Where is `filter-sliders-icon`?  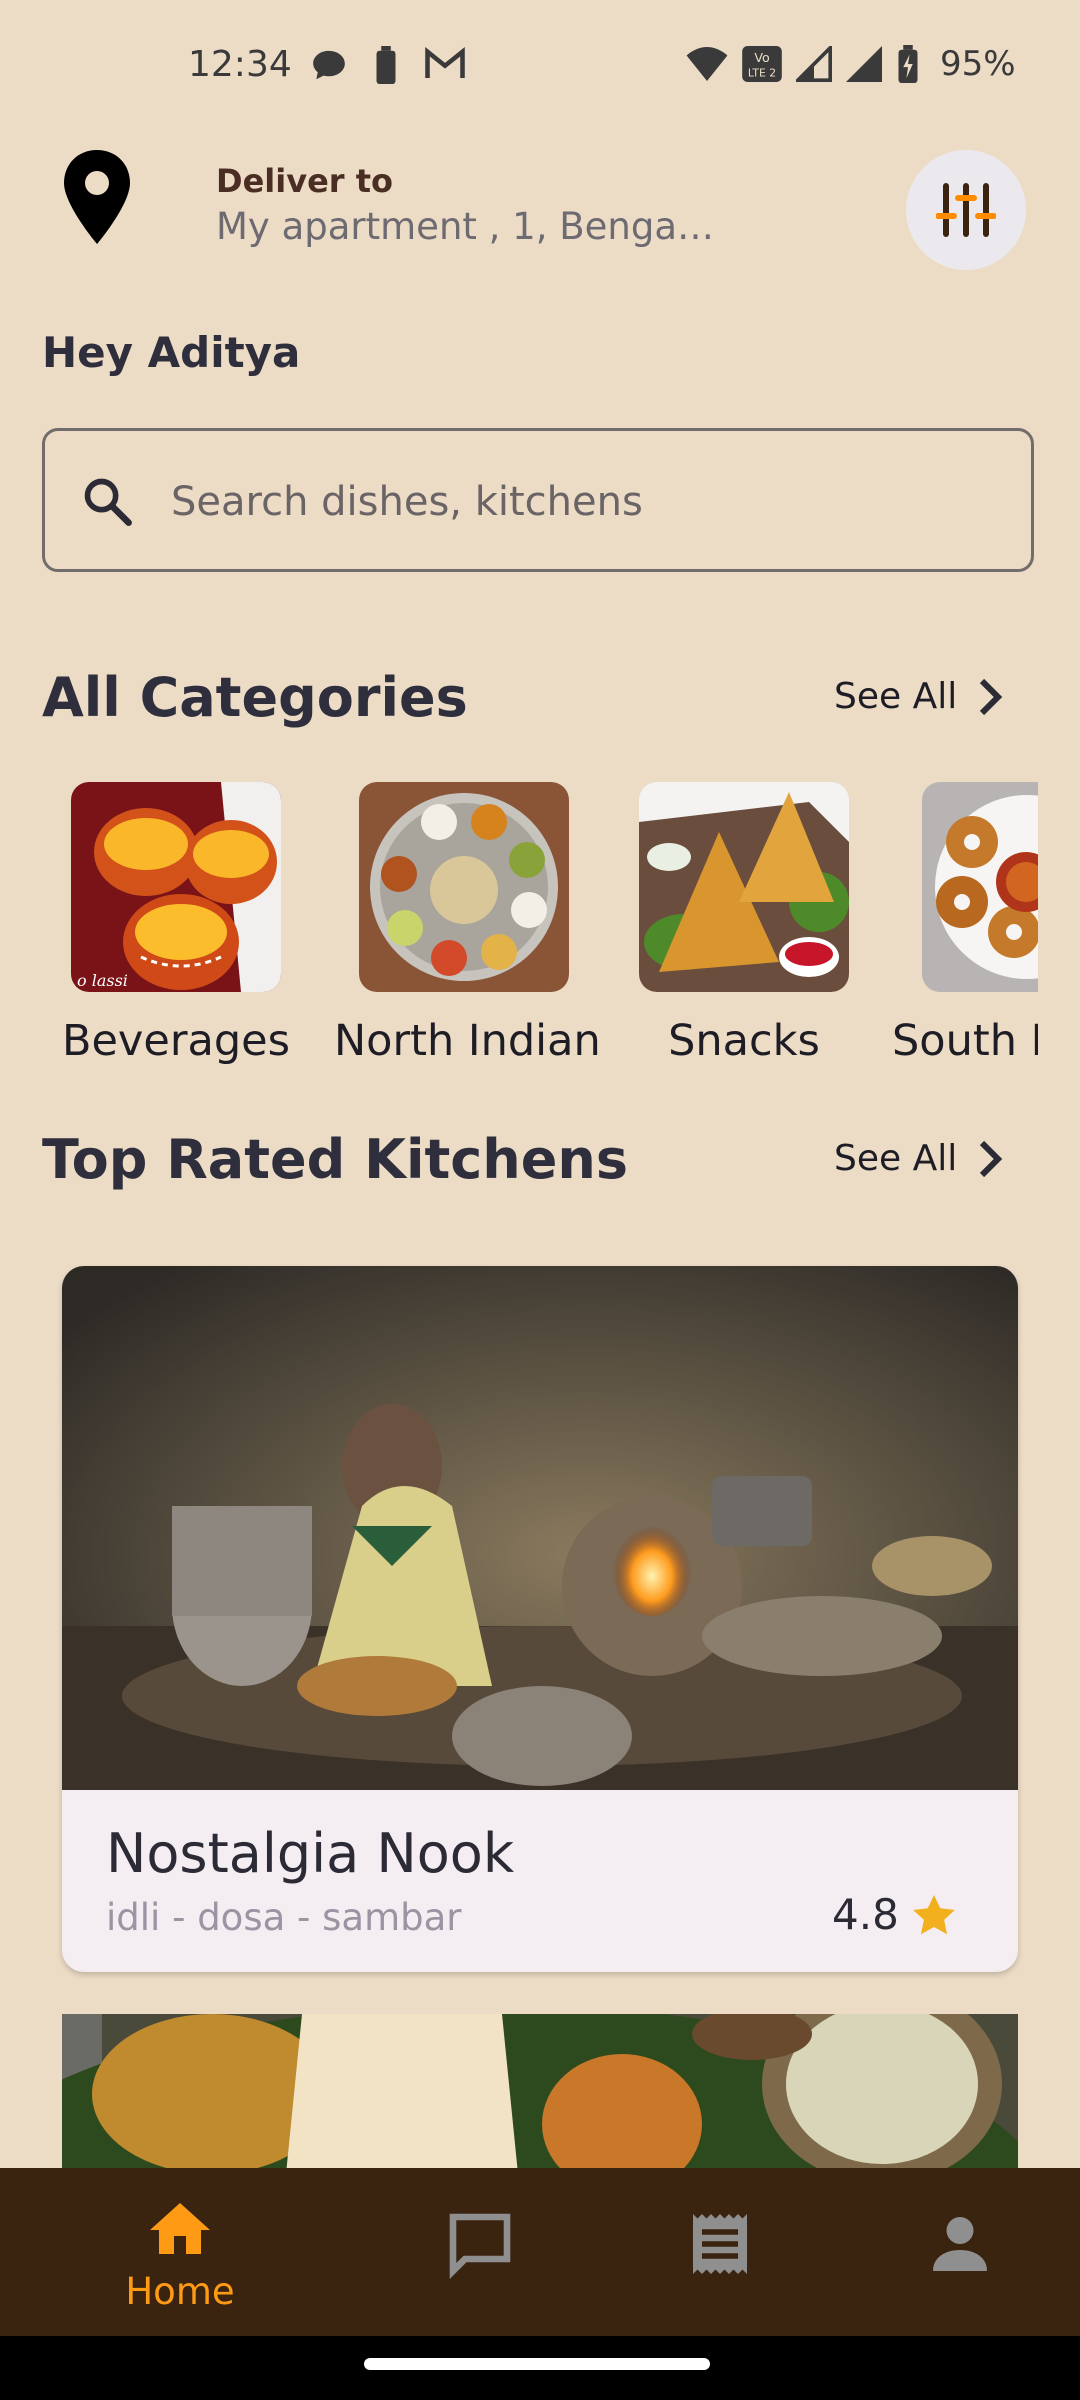 filter-sliders-icon is located at coordinates (966, 210).